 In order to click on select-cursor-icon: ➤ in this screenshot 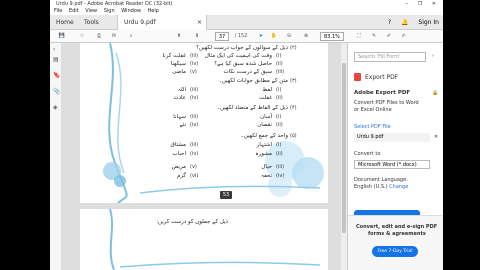, I will do `click(261, 36)`.